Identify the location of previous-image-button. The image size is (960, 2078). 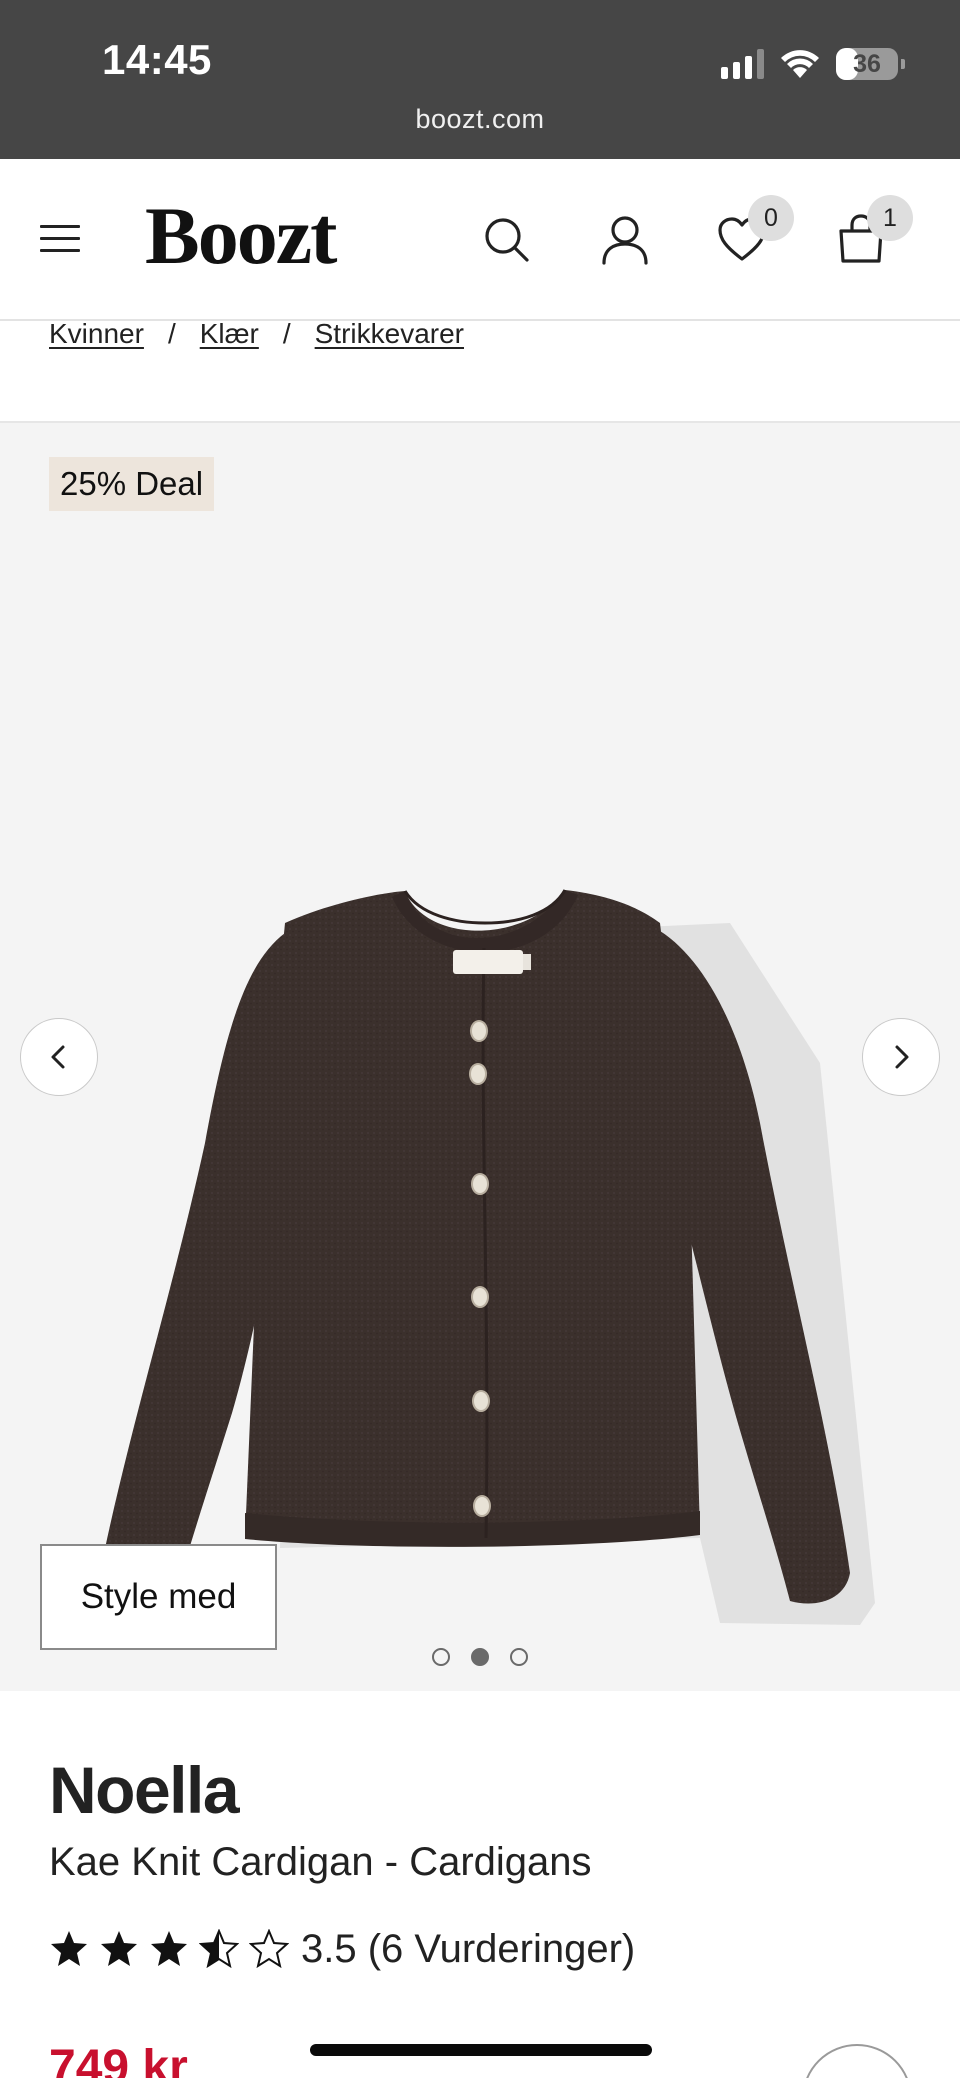
(59, 1057).